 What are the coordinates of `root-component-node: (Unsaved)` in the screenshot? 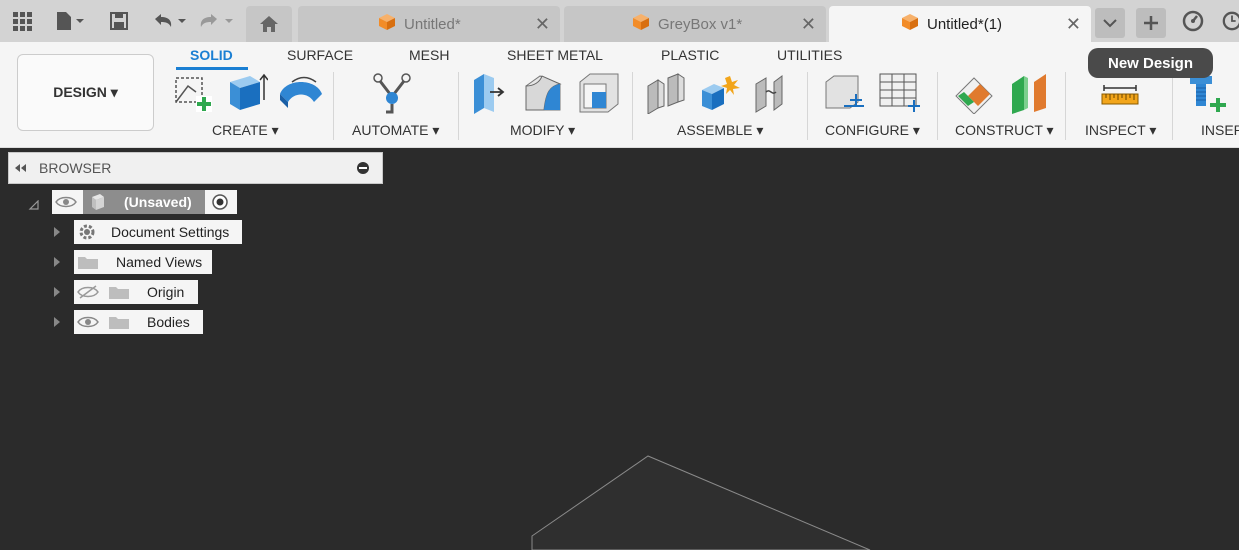 It's located at (144, 202).